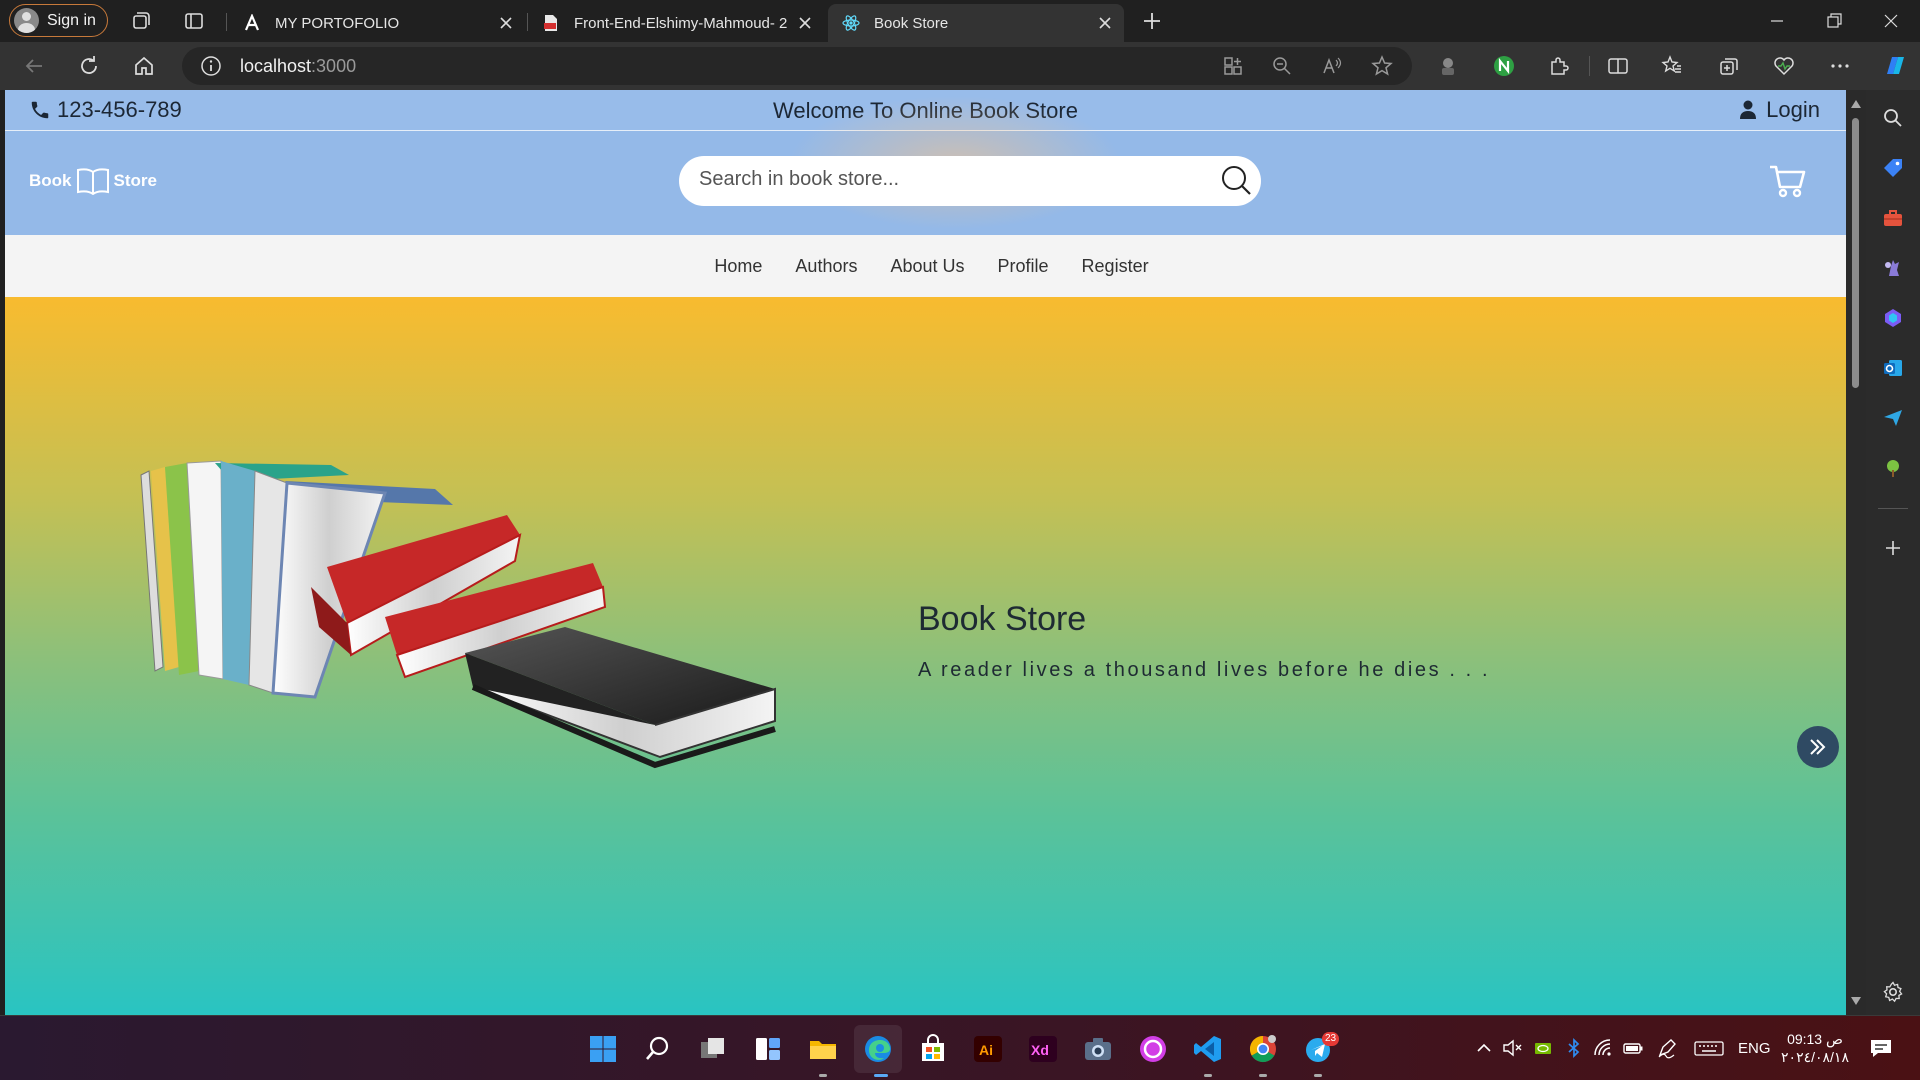 This screenshot has width=1920, height=1080. I want to click on profile-signin-button: Sign in, so click(58, 20).